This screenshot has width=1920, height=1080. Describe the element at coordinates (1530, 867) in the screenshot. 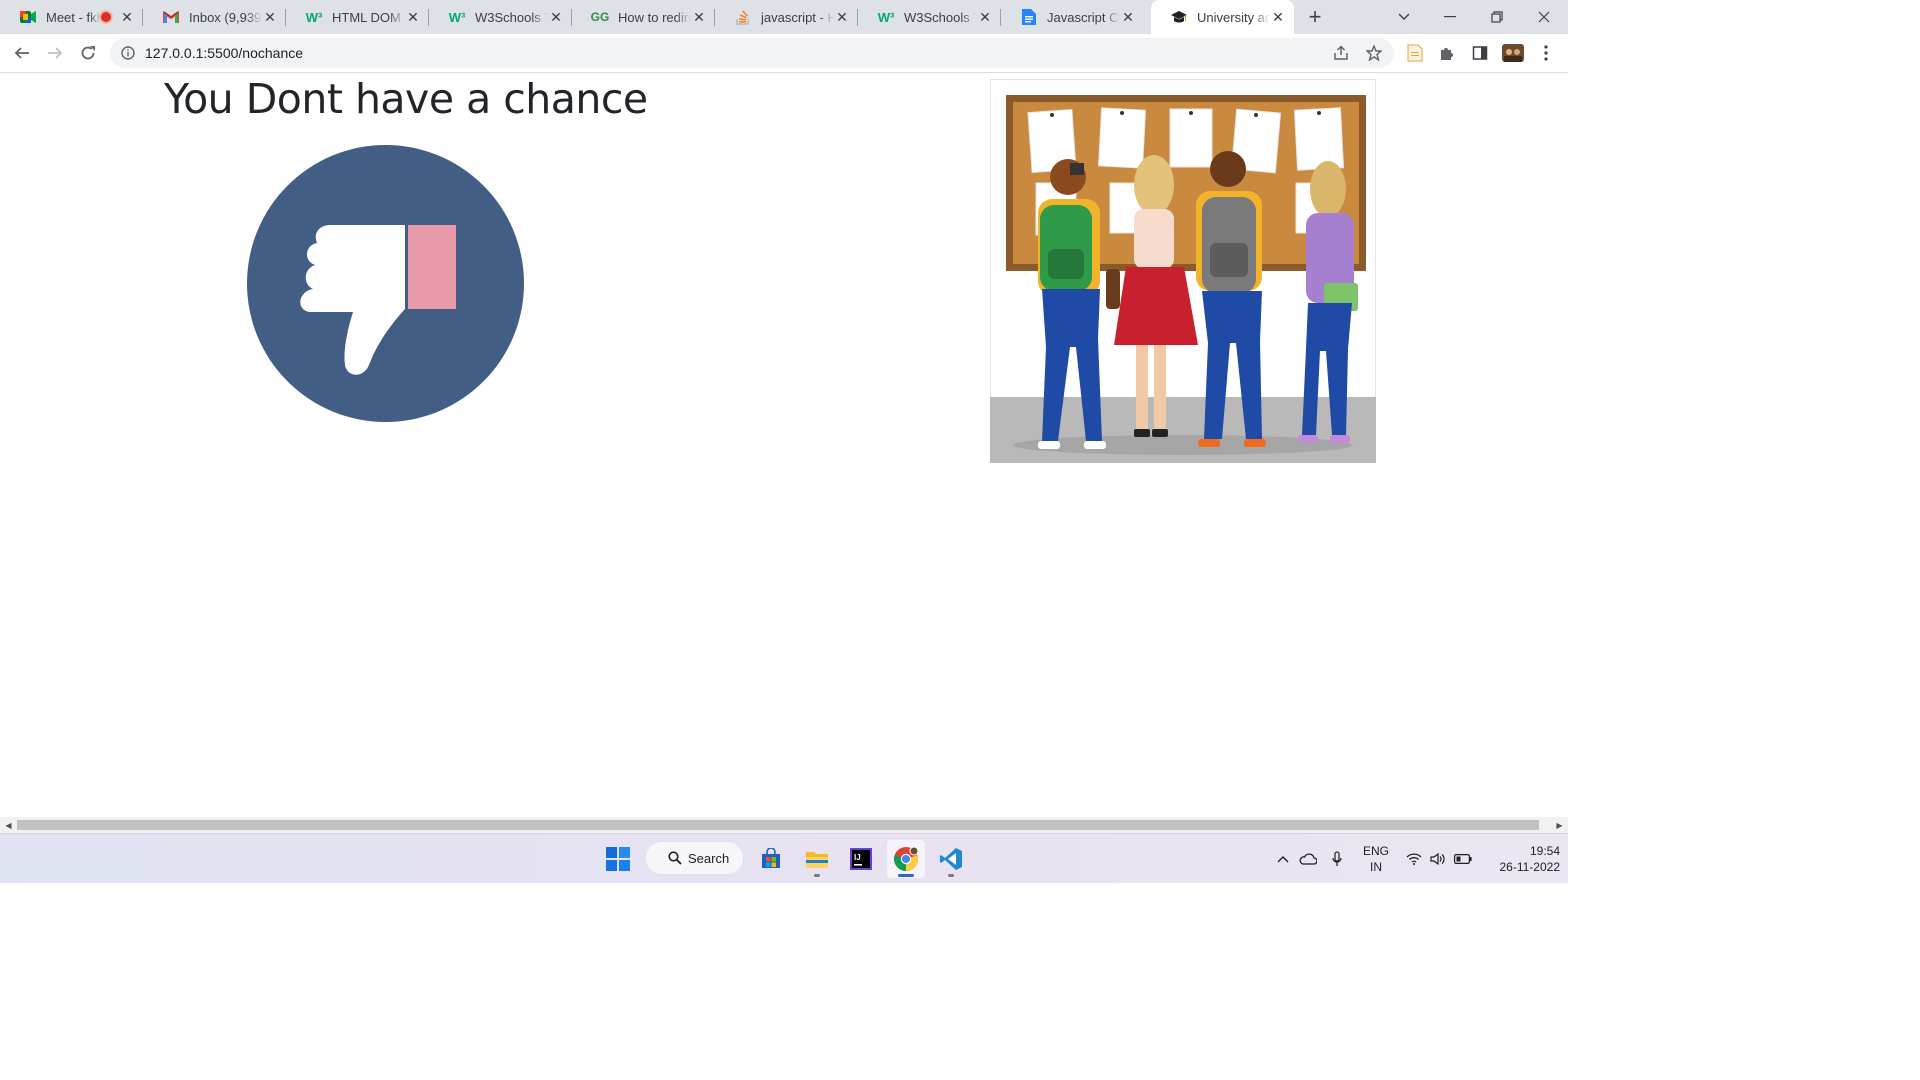

I see `clock-date: 26-11-2022` at that location.